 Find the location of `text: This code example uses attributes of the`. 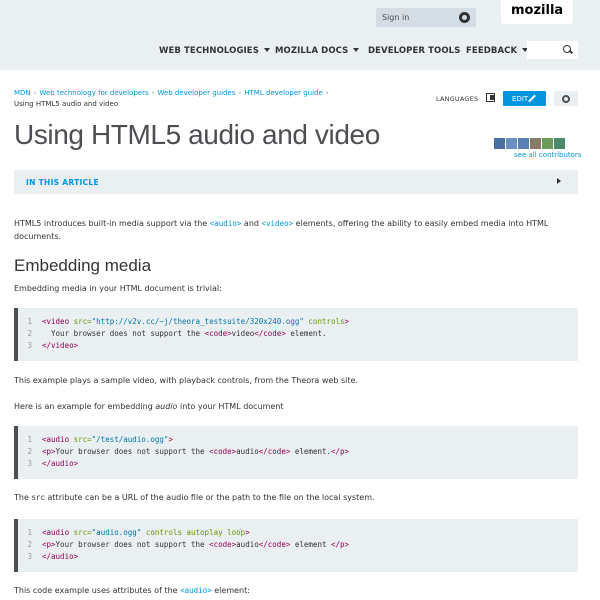

text: This code example uses attributes of the is located at coordinates (97, 590).